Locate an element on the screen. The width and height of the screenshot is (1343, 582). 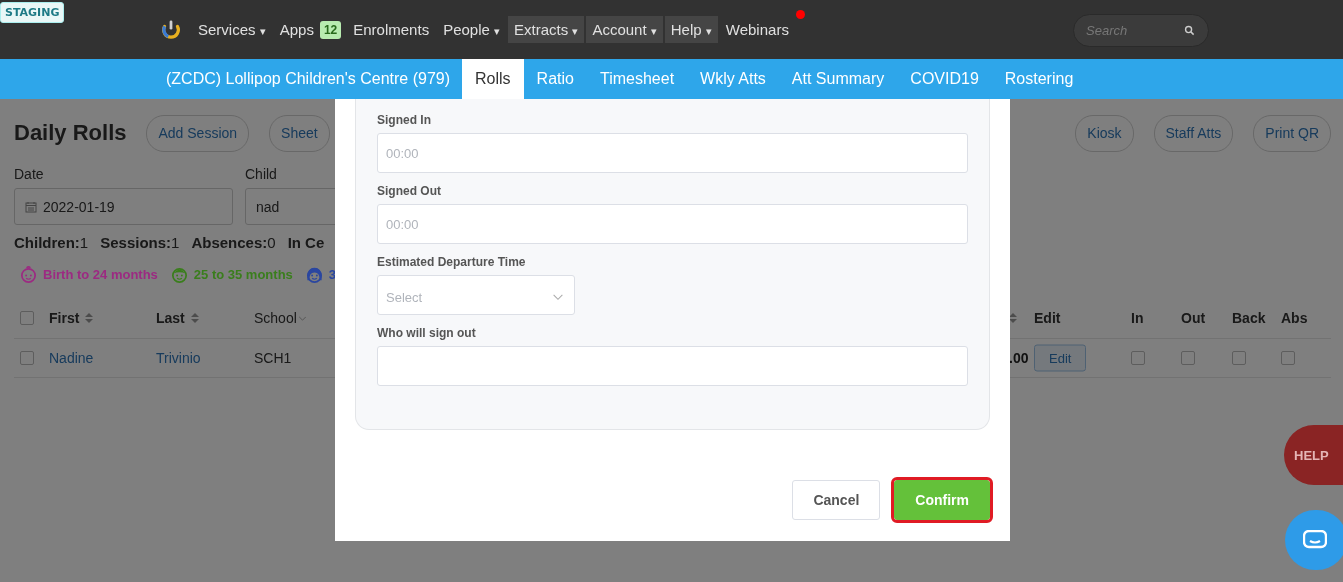
girl-face-icon is located at coordinates (314, 274).